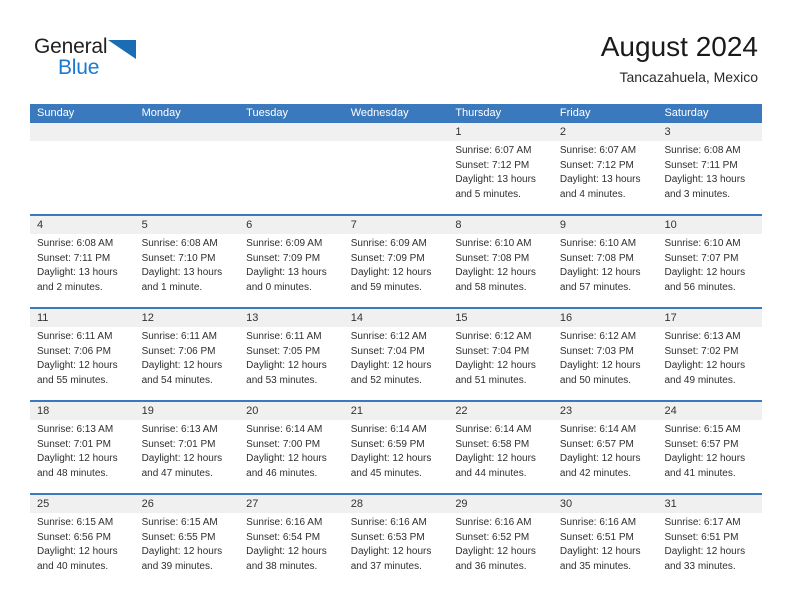  I want to click on page-title: August 2024, so click(679, 46).